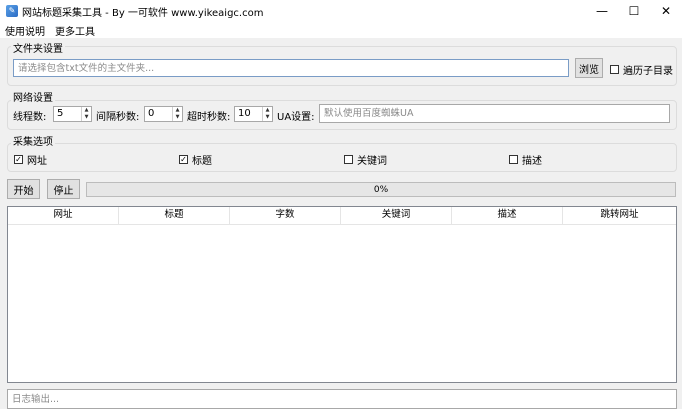 This screenshot has height=409, width=682. I want to click on progress-text: 0%, so click(381, 190).